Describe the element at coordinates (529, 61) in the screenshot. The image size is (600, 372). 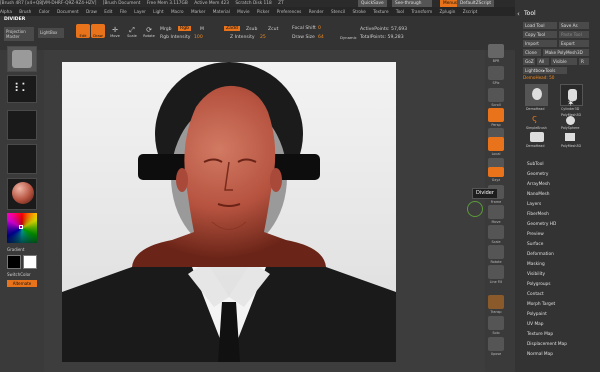
I see `goz-button: GoZ` at that location.